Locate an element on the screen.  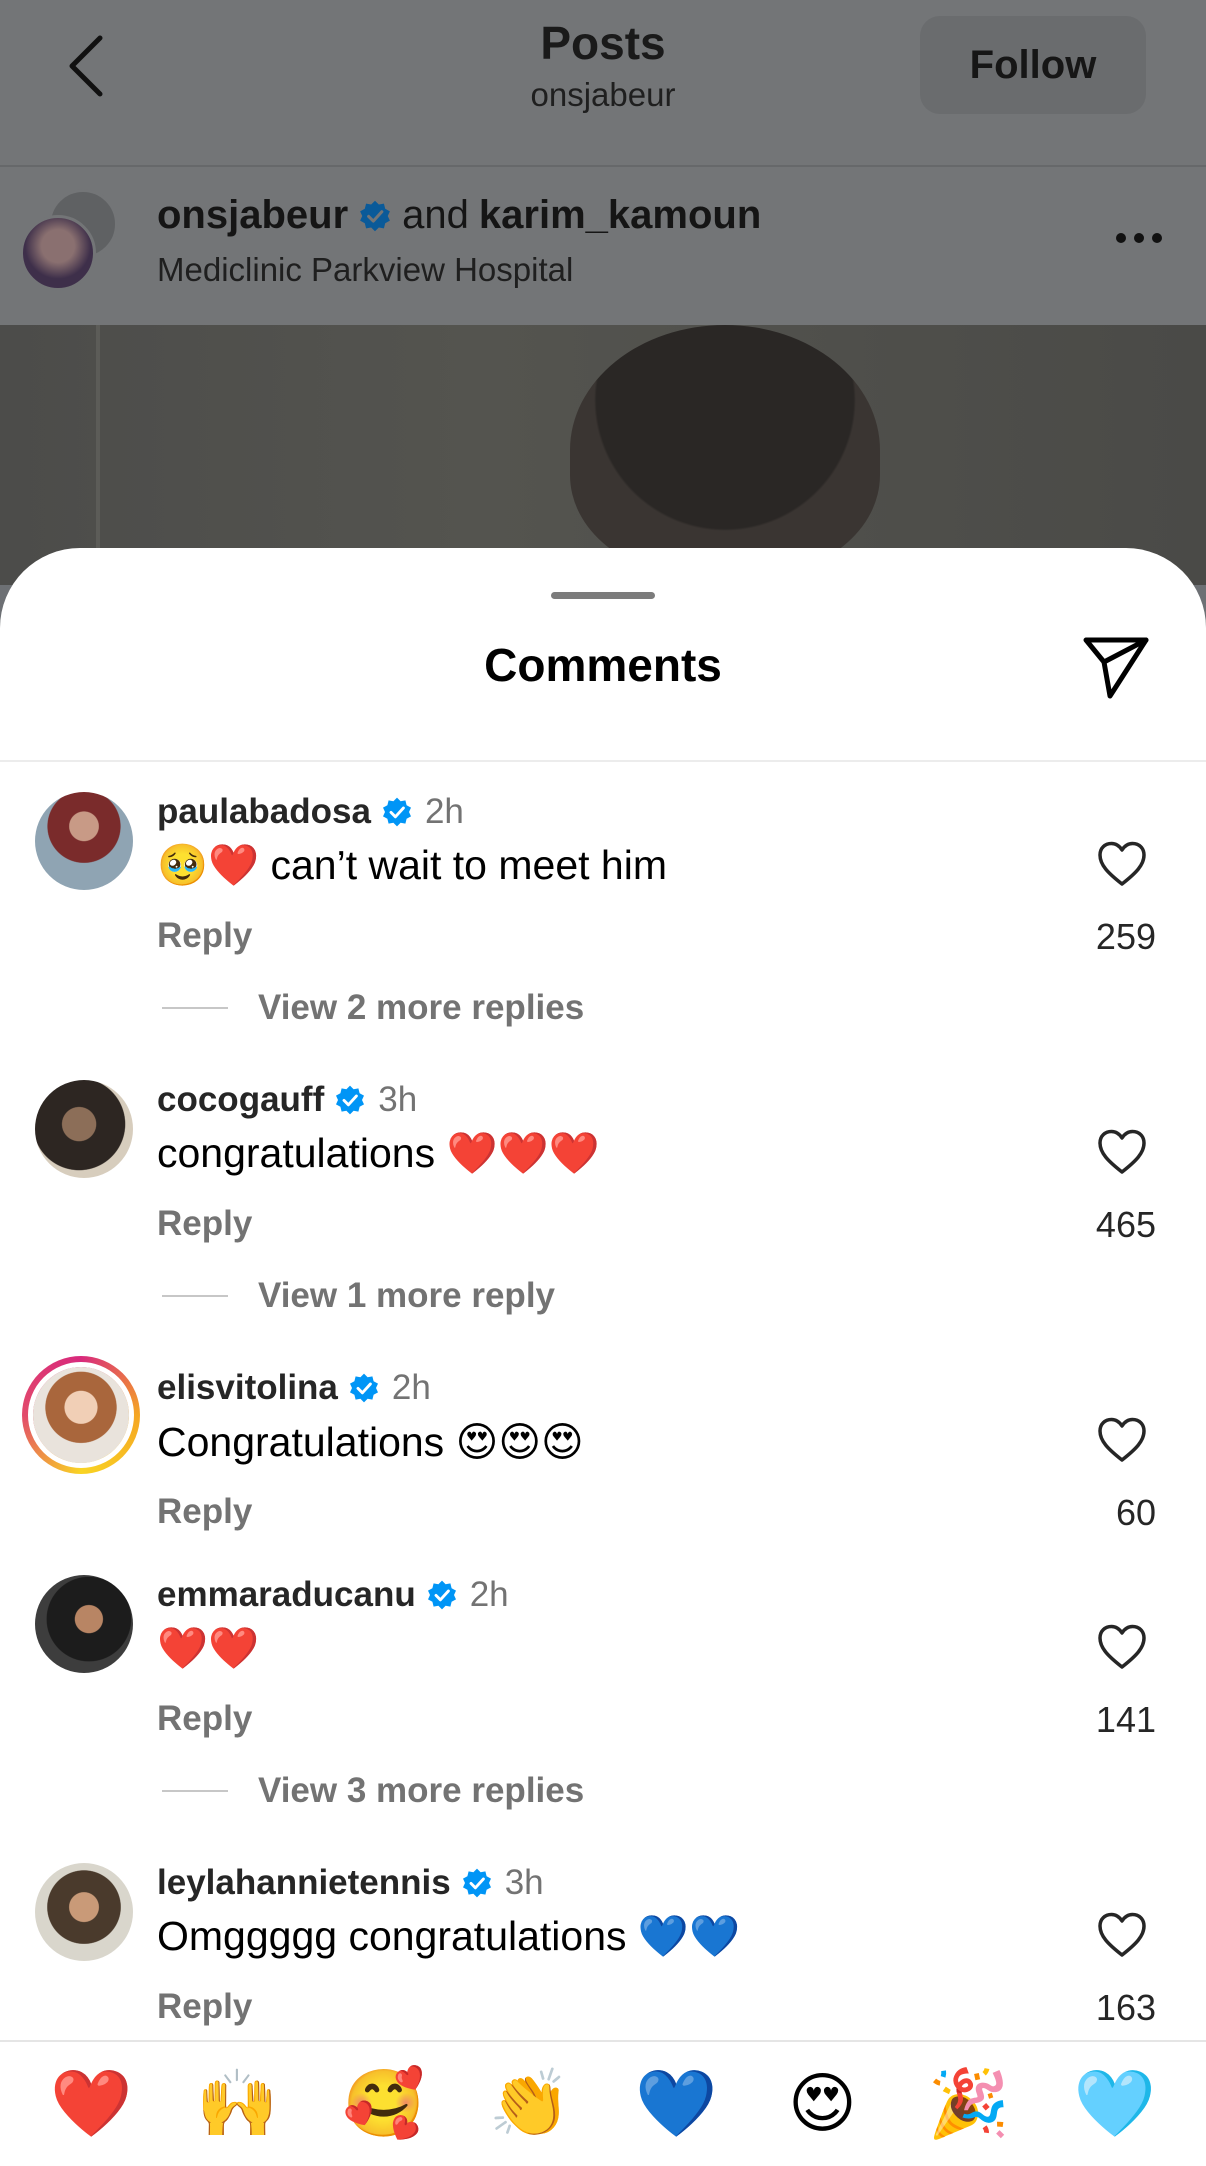
comment-username: leylahannietennis is located at coordinates (304, 1883).